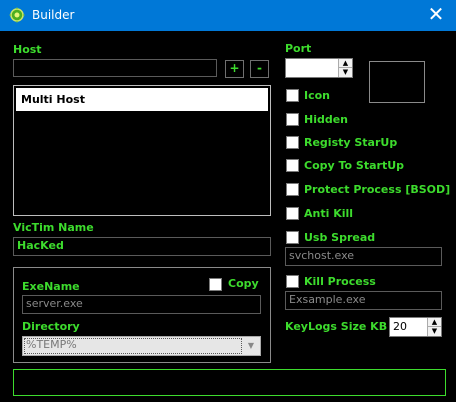 Image resolution: width=456 pixels, height=402 pixels. Describe the element at coordinates (292, 237) in the screenshot. I see `usb-spread-checkbox` at that location.